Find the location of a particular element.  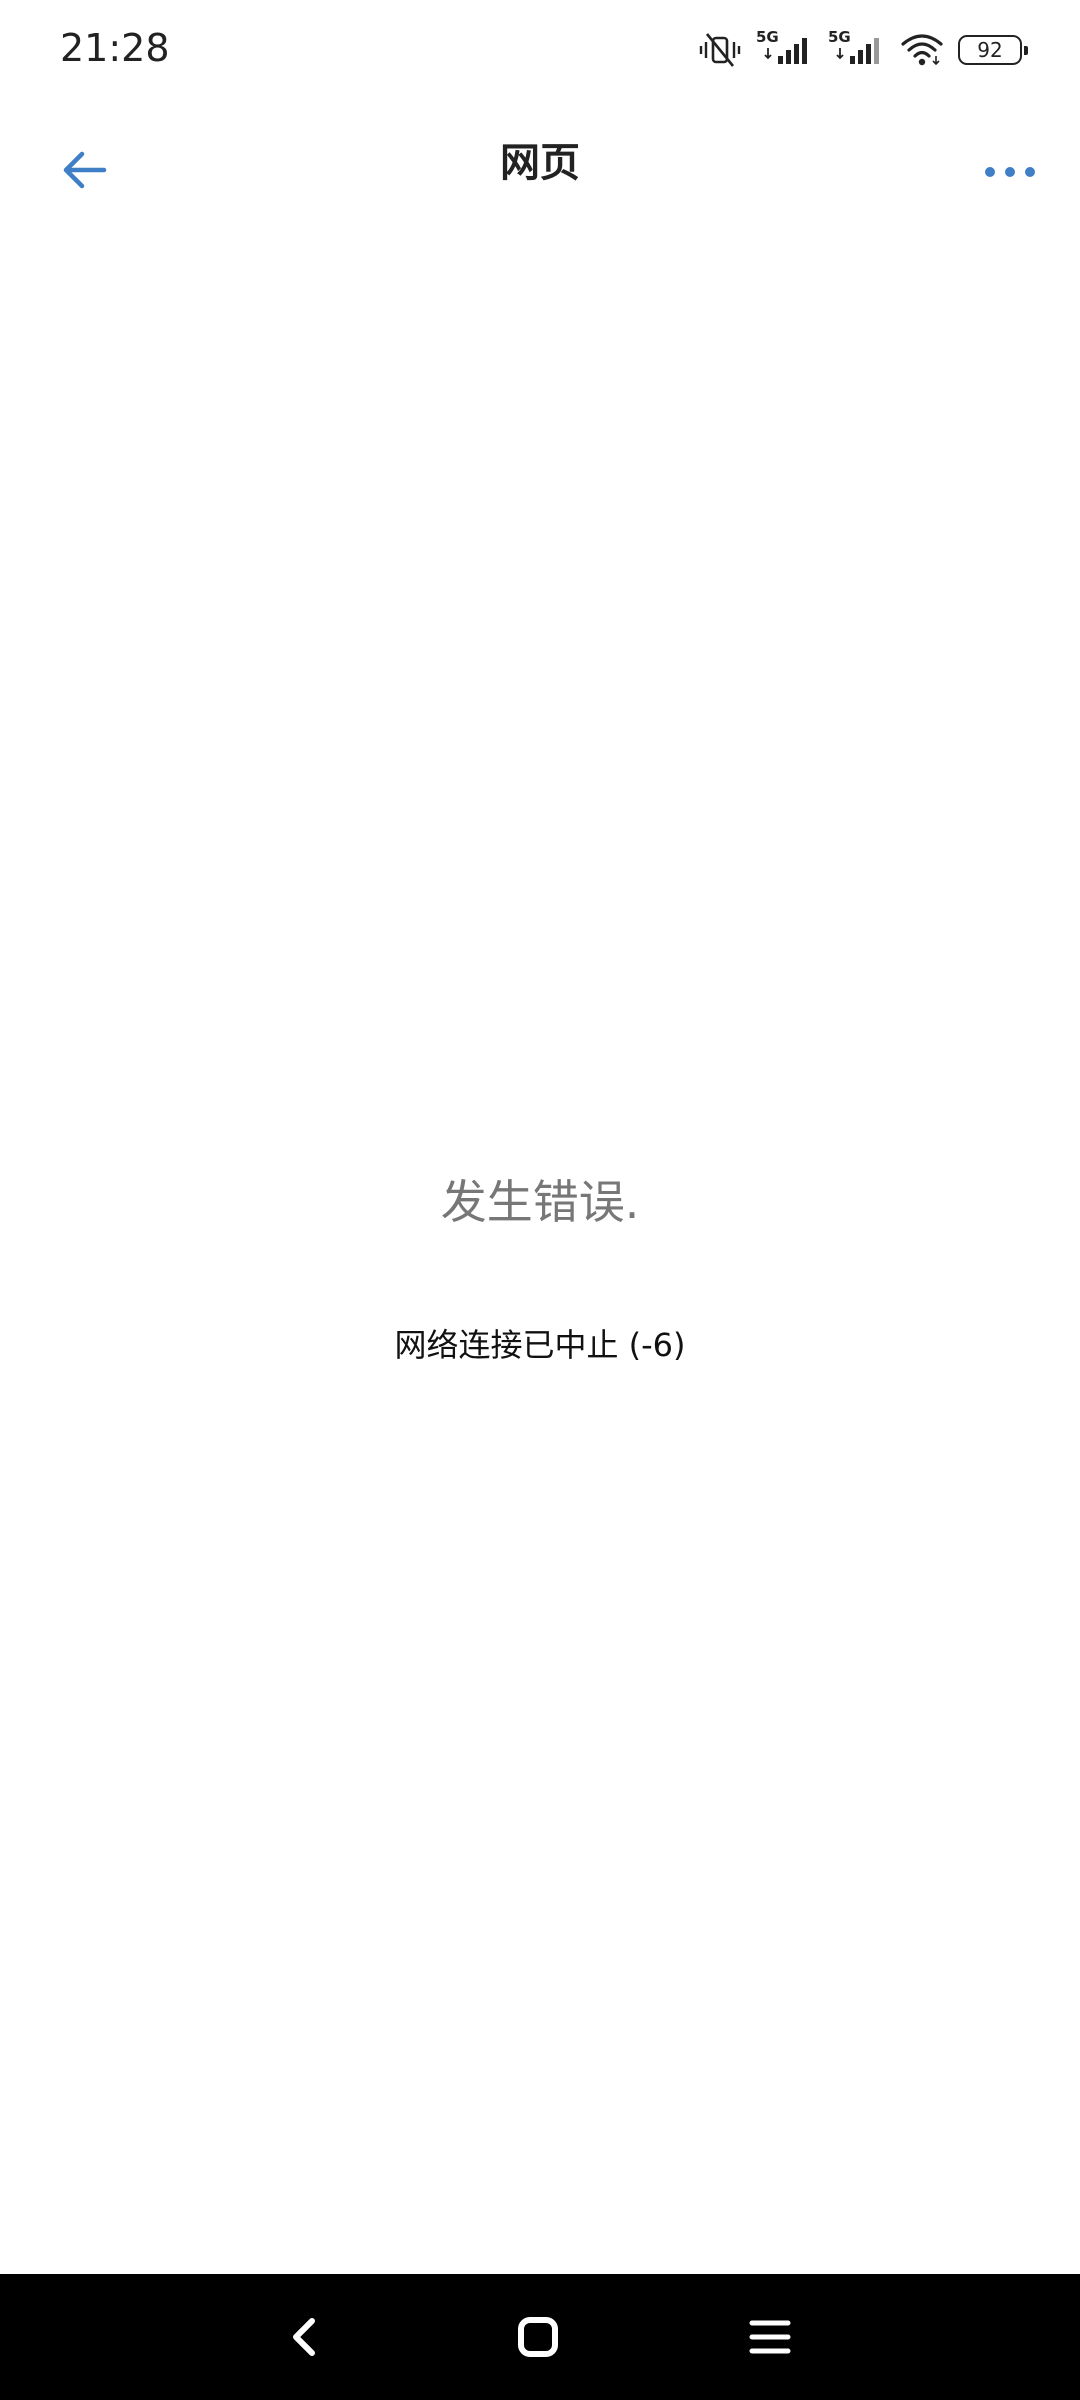

status-time: 21:28 is located at coordinates (115, 48).